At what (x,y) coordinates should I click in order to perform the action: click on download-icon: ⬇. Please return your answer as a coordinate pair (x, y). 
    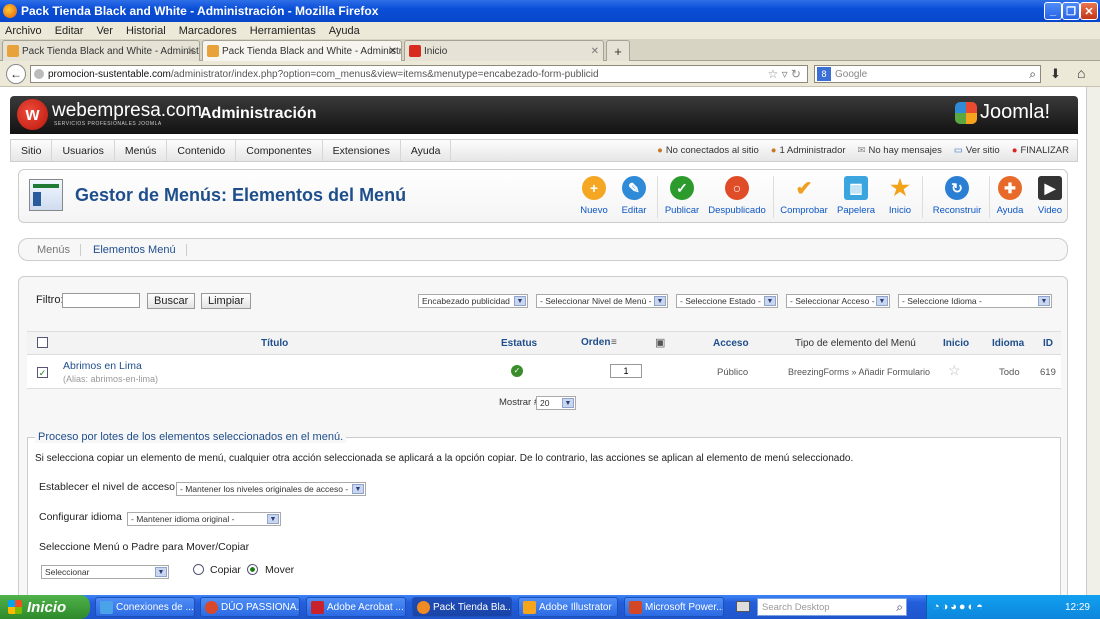
    Looking at the image, I should click on (1055, 74).